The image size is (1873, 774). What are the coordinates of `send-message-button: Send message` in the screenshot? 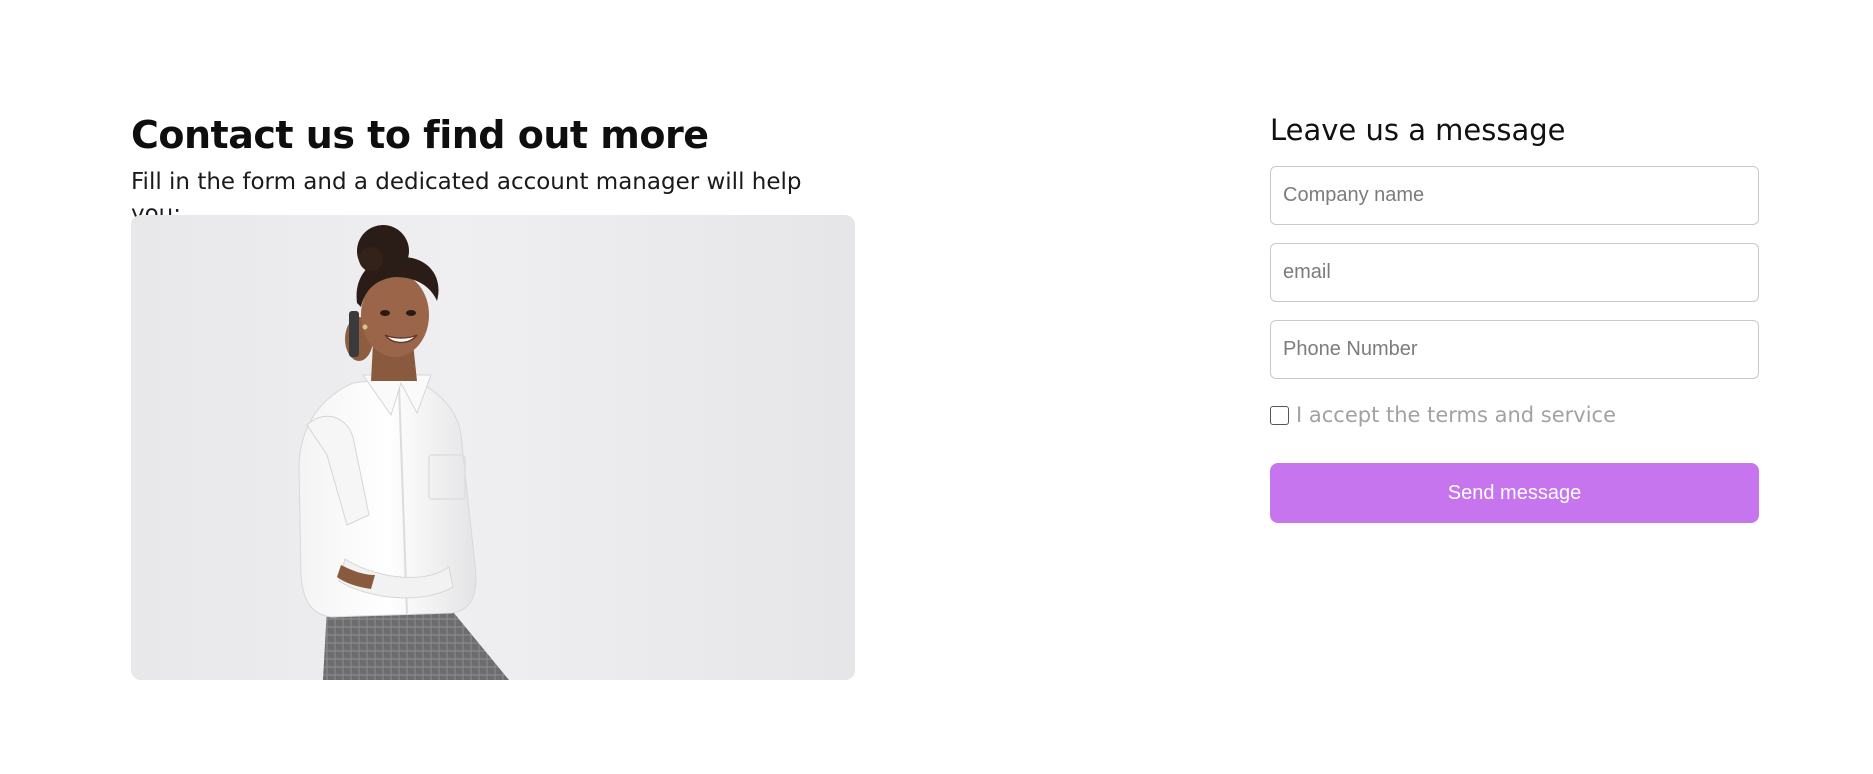 It's located at (1514, 493).